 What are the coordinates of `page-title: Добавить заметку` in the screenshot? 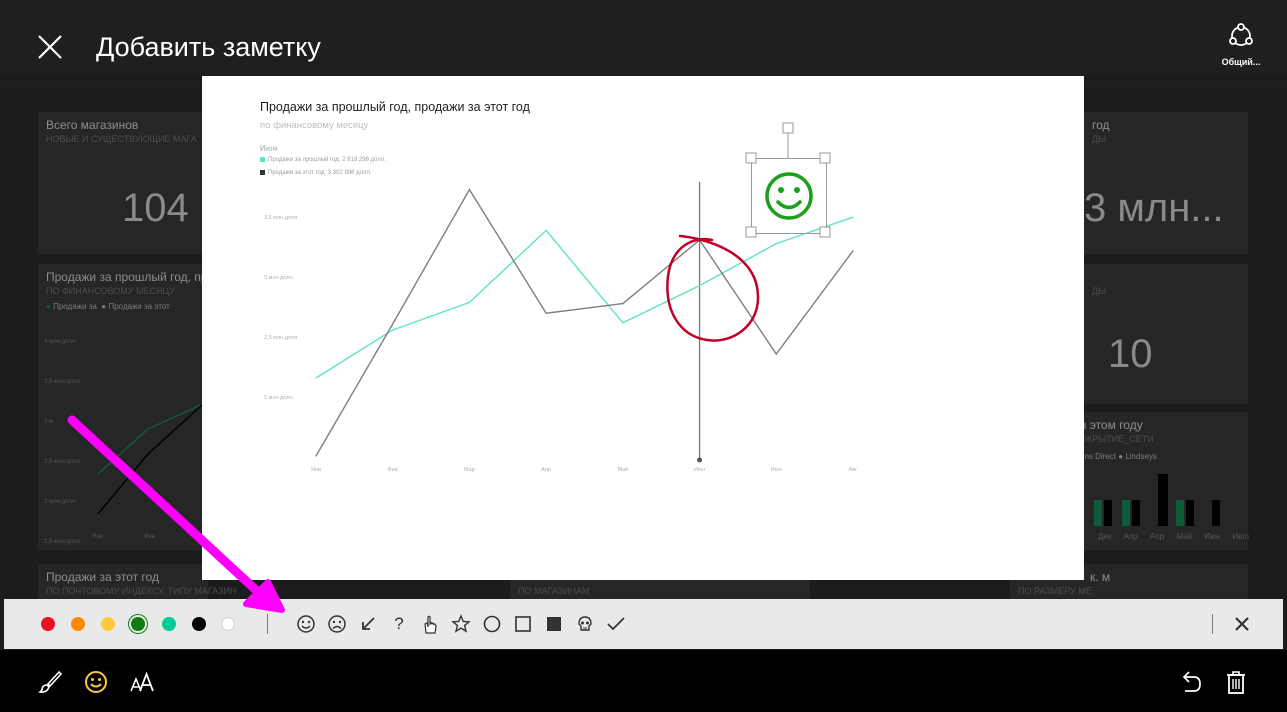 It's located at (208, 47).